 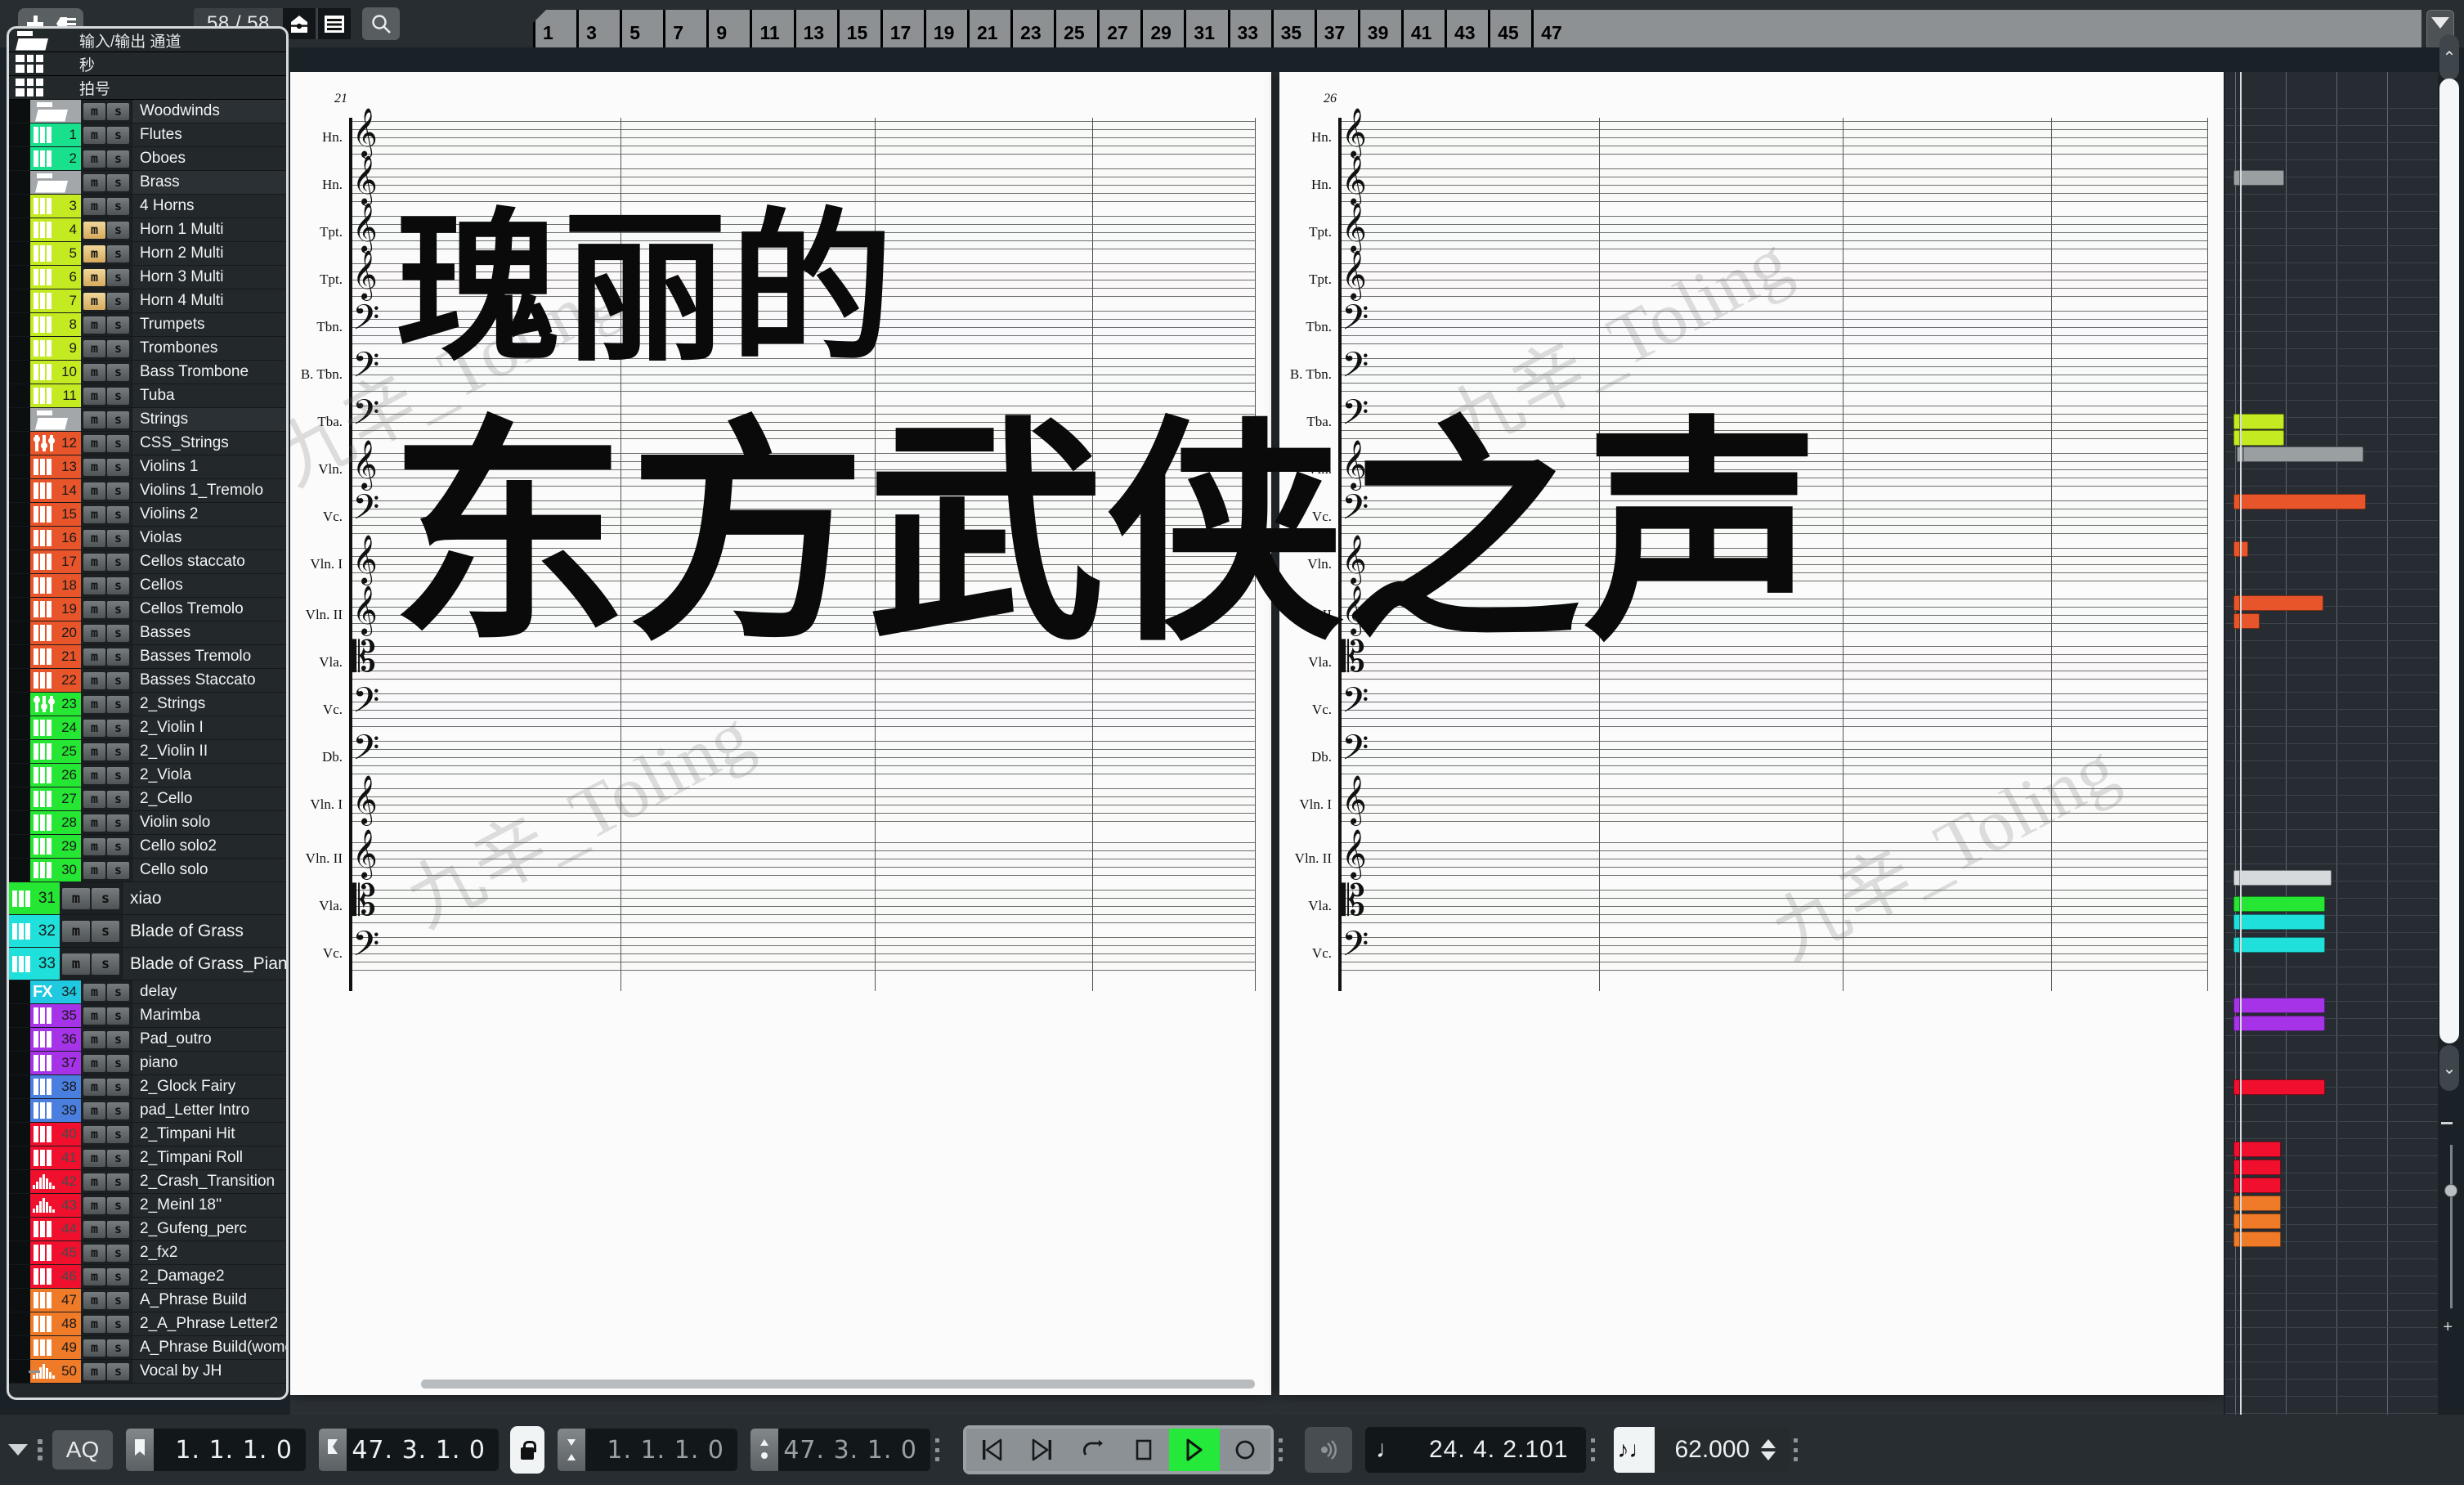 What do you see at coordinates (1076, 28) in the screenshot?
I see `ruler-bar: 25` at bounding box center [1076, 28].